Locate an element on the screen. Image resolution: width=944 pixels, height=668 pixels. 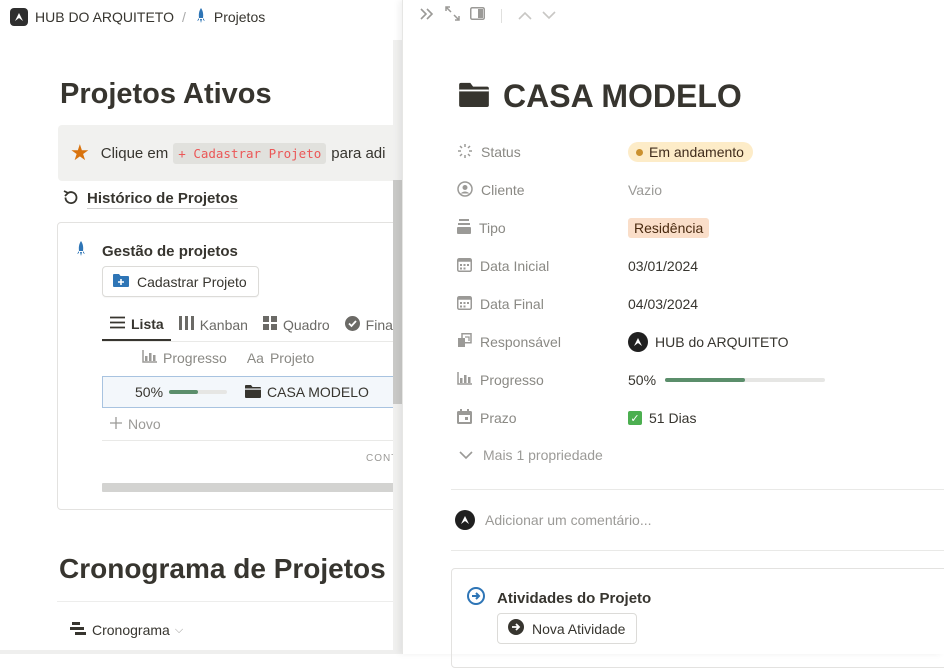
breadcrumb-page: Projetos is located at coordinates (239, 17).